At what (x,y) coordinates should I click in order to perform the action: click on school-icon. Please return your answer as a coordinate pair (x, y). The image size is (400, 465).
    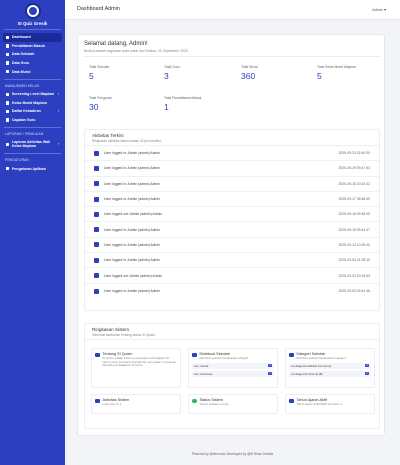
    Looking at the image, I should click on (8, 54).